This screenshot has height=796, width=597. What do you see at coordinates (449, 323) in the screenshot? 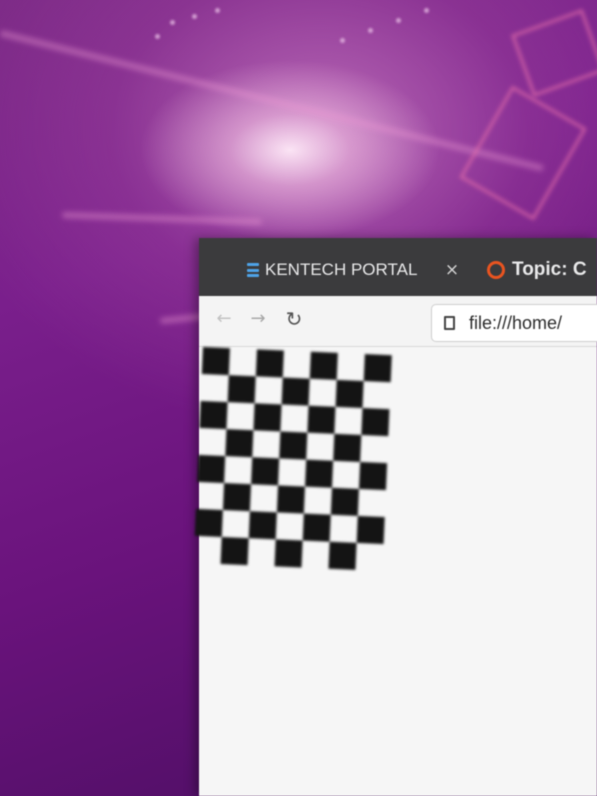
I see `page-icon` at bounding box center [449, 323].